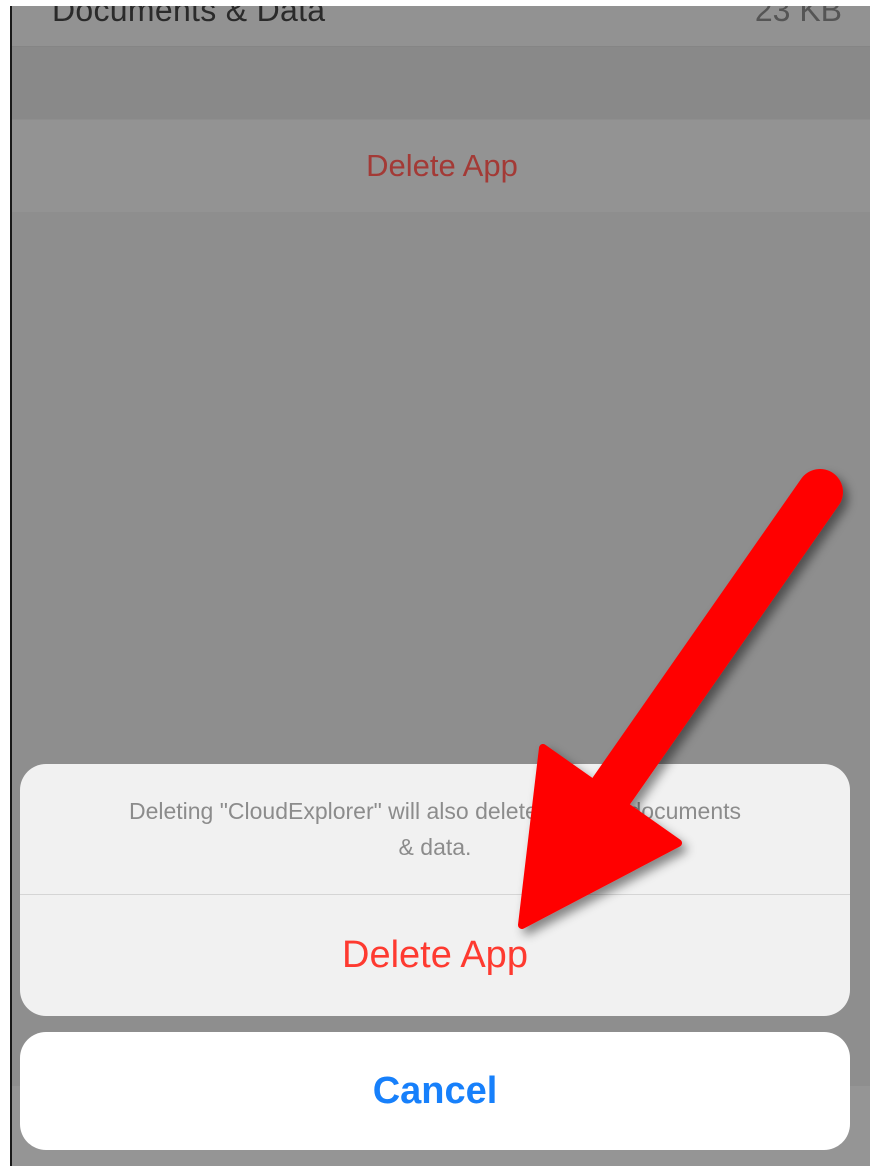 The height and width of the screenshot is (1173, 870). Describe the element at coordinates (435, 955) in the screenshot. I see `delete-app-button: Delete App` at that location.